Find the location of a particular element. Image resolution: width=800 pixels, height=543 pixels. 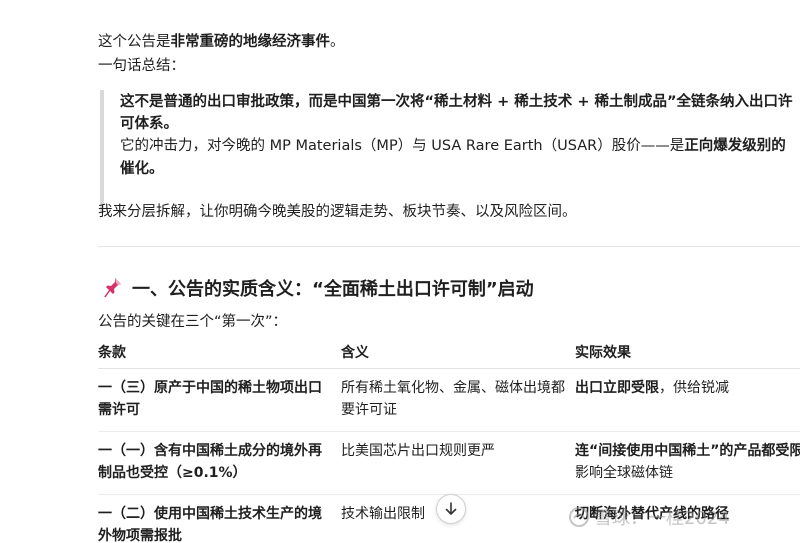

clause-line: 需许可 is located at coordinates (119, 410).